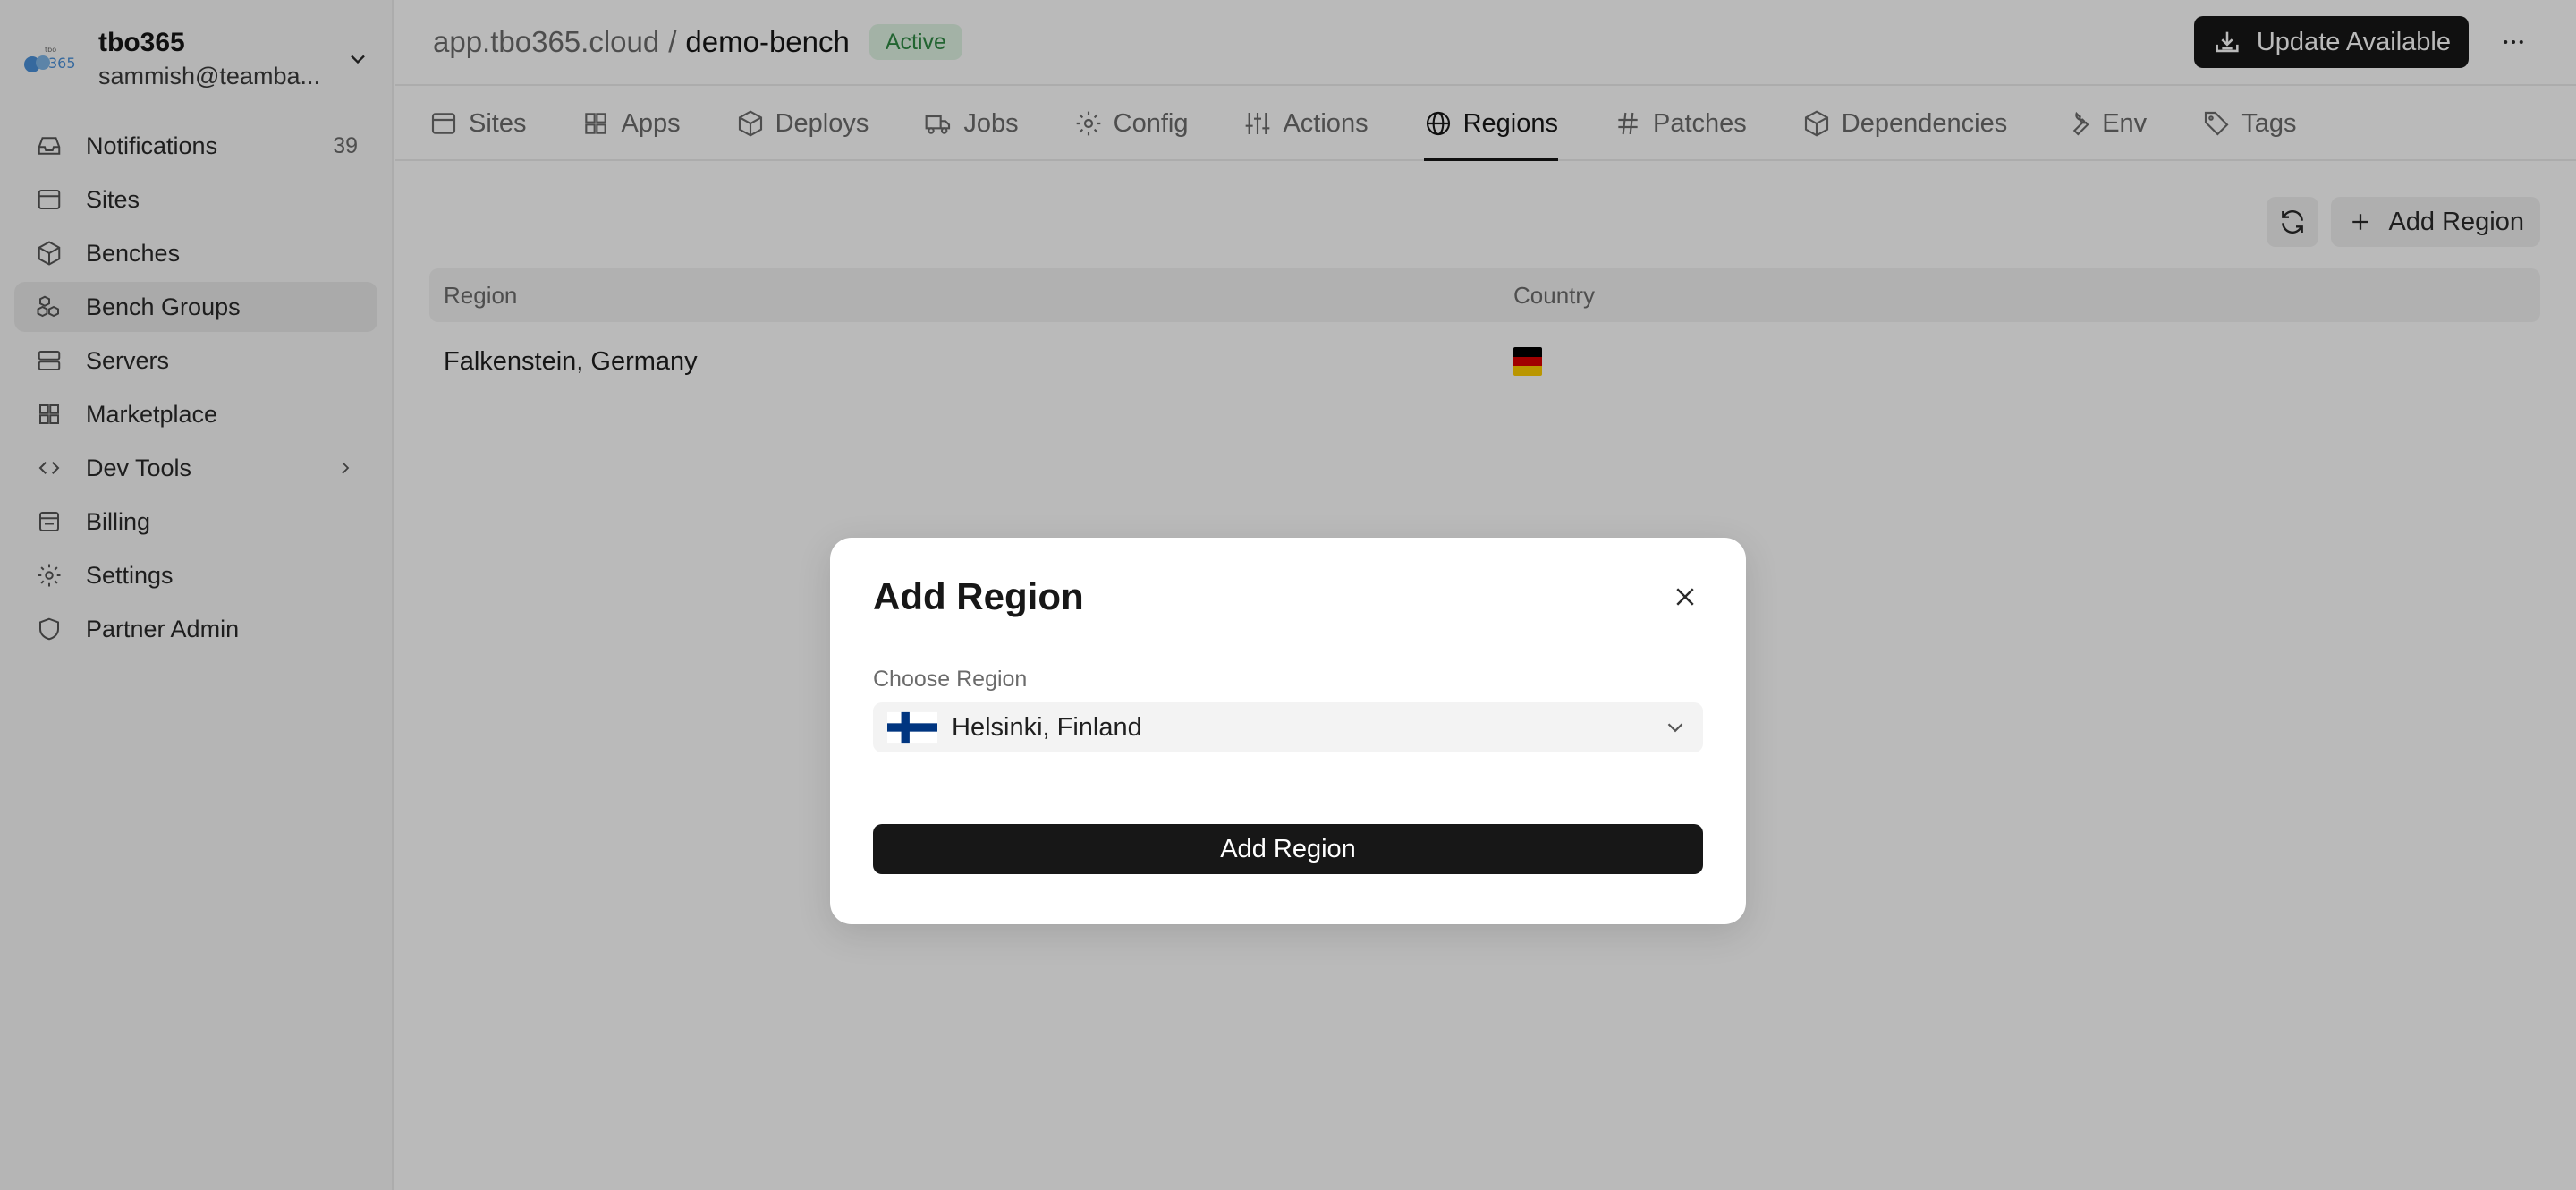 Image resolution: width=2576 pixels, height=1190 pixels. I want to click on finland-flag-icon, so click(912, 727).